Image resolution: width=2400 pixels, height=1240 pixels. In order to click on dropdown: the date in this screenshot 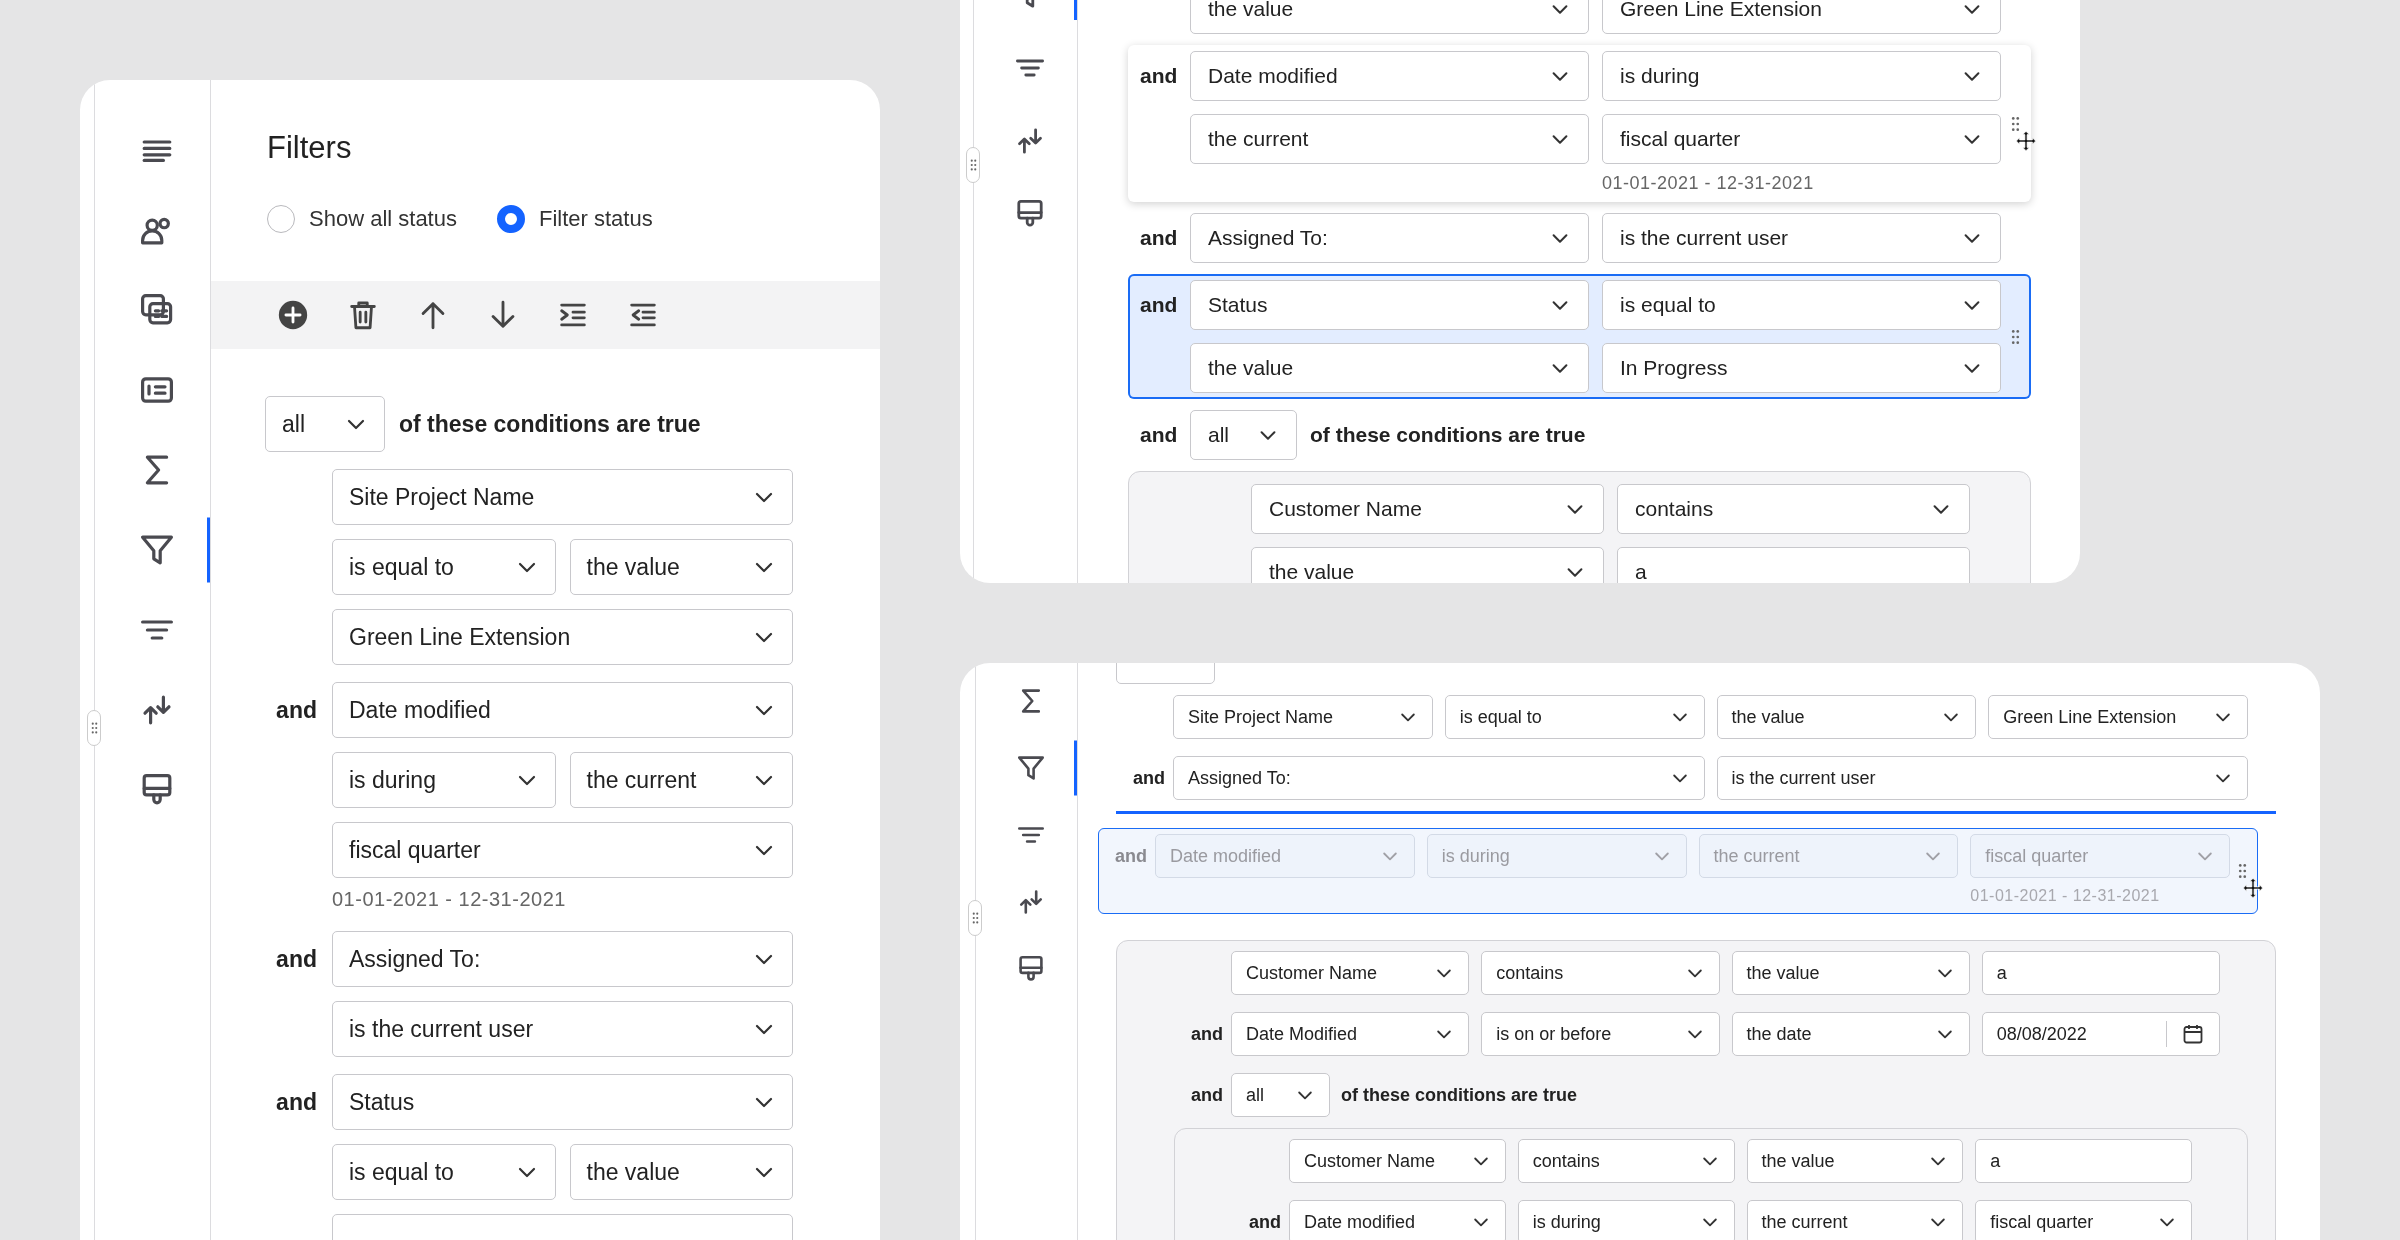, I will do `click(1850, 1034)`.